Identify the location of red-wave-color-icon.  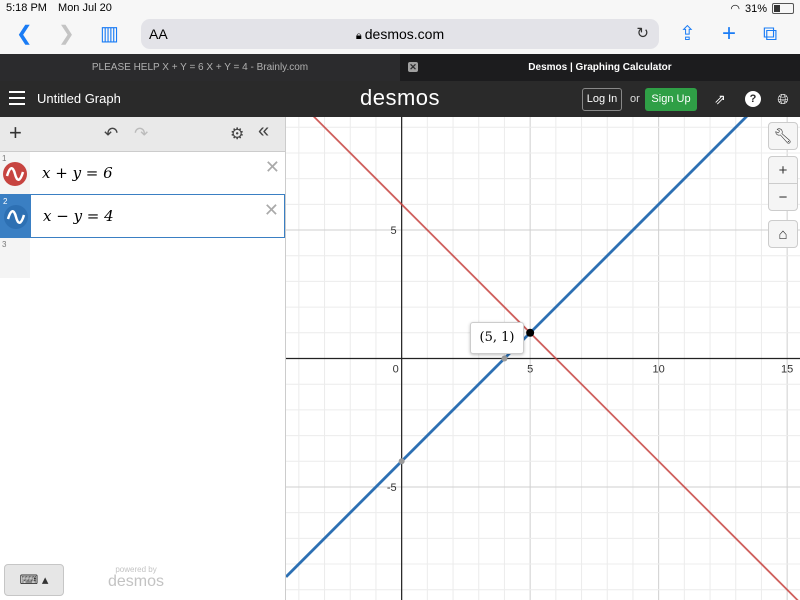
(15, 174).